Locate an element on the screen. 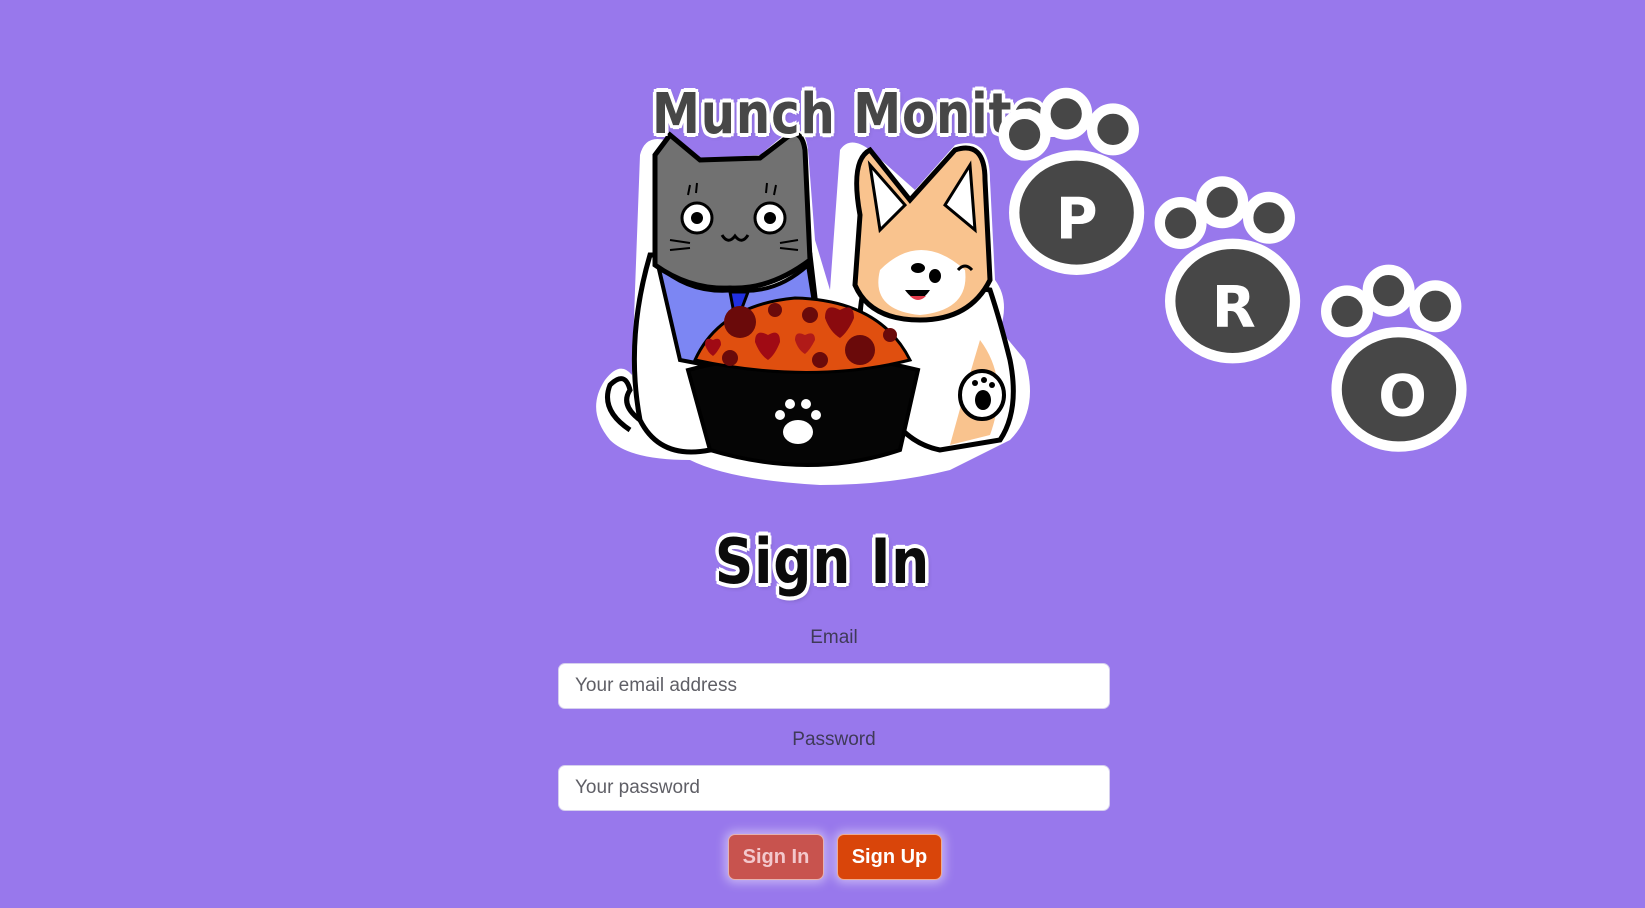 This screenshot has height=908, width=1645. svg-text: P is located at coordinates (1077, 220).